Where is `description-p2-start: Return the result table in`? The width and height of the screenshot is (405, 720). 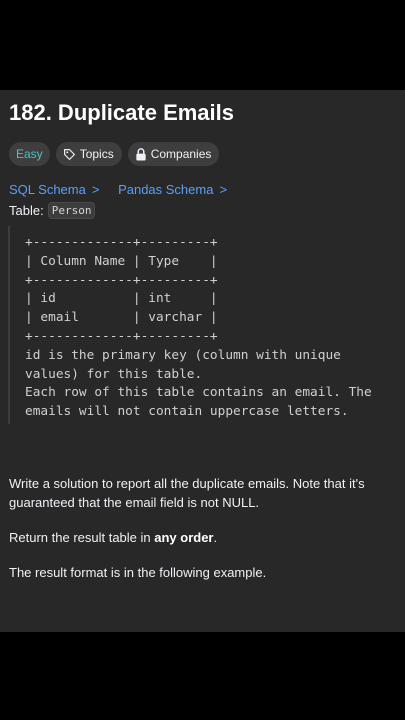
description-p2-start: Return the result table in is located at coordinates (82, 537).